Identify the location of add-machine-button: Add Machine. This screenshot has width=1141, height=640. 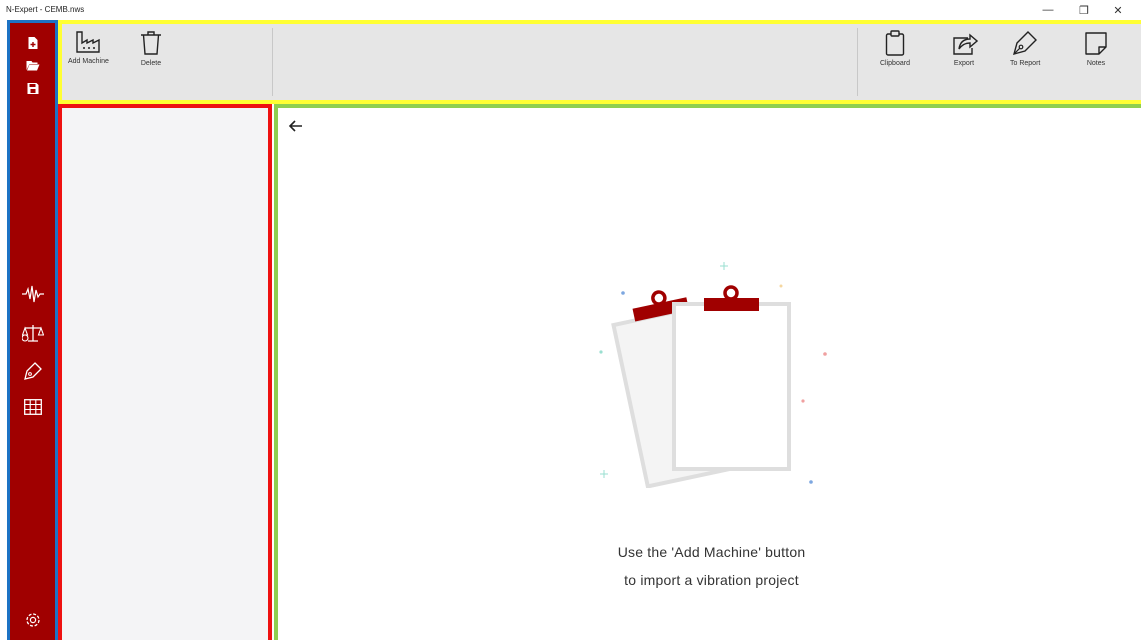
(88, 47).